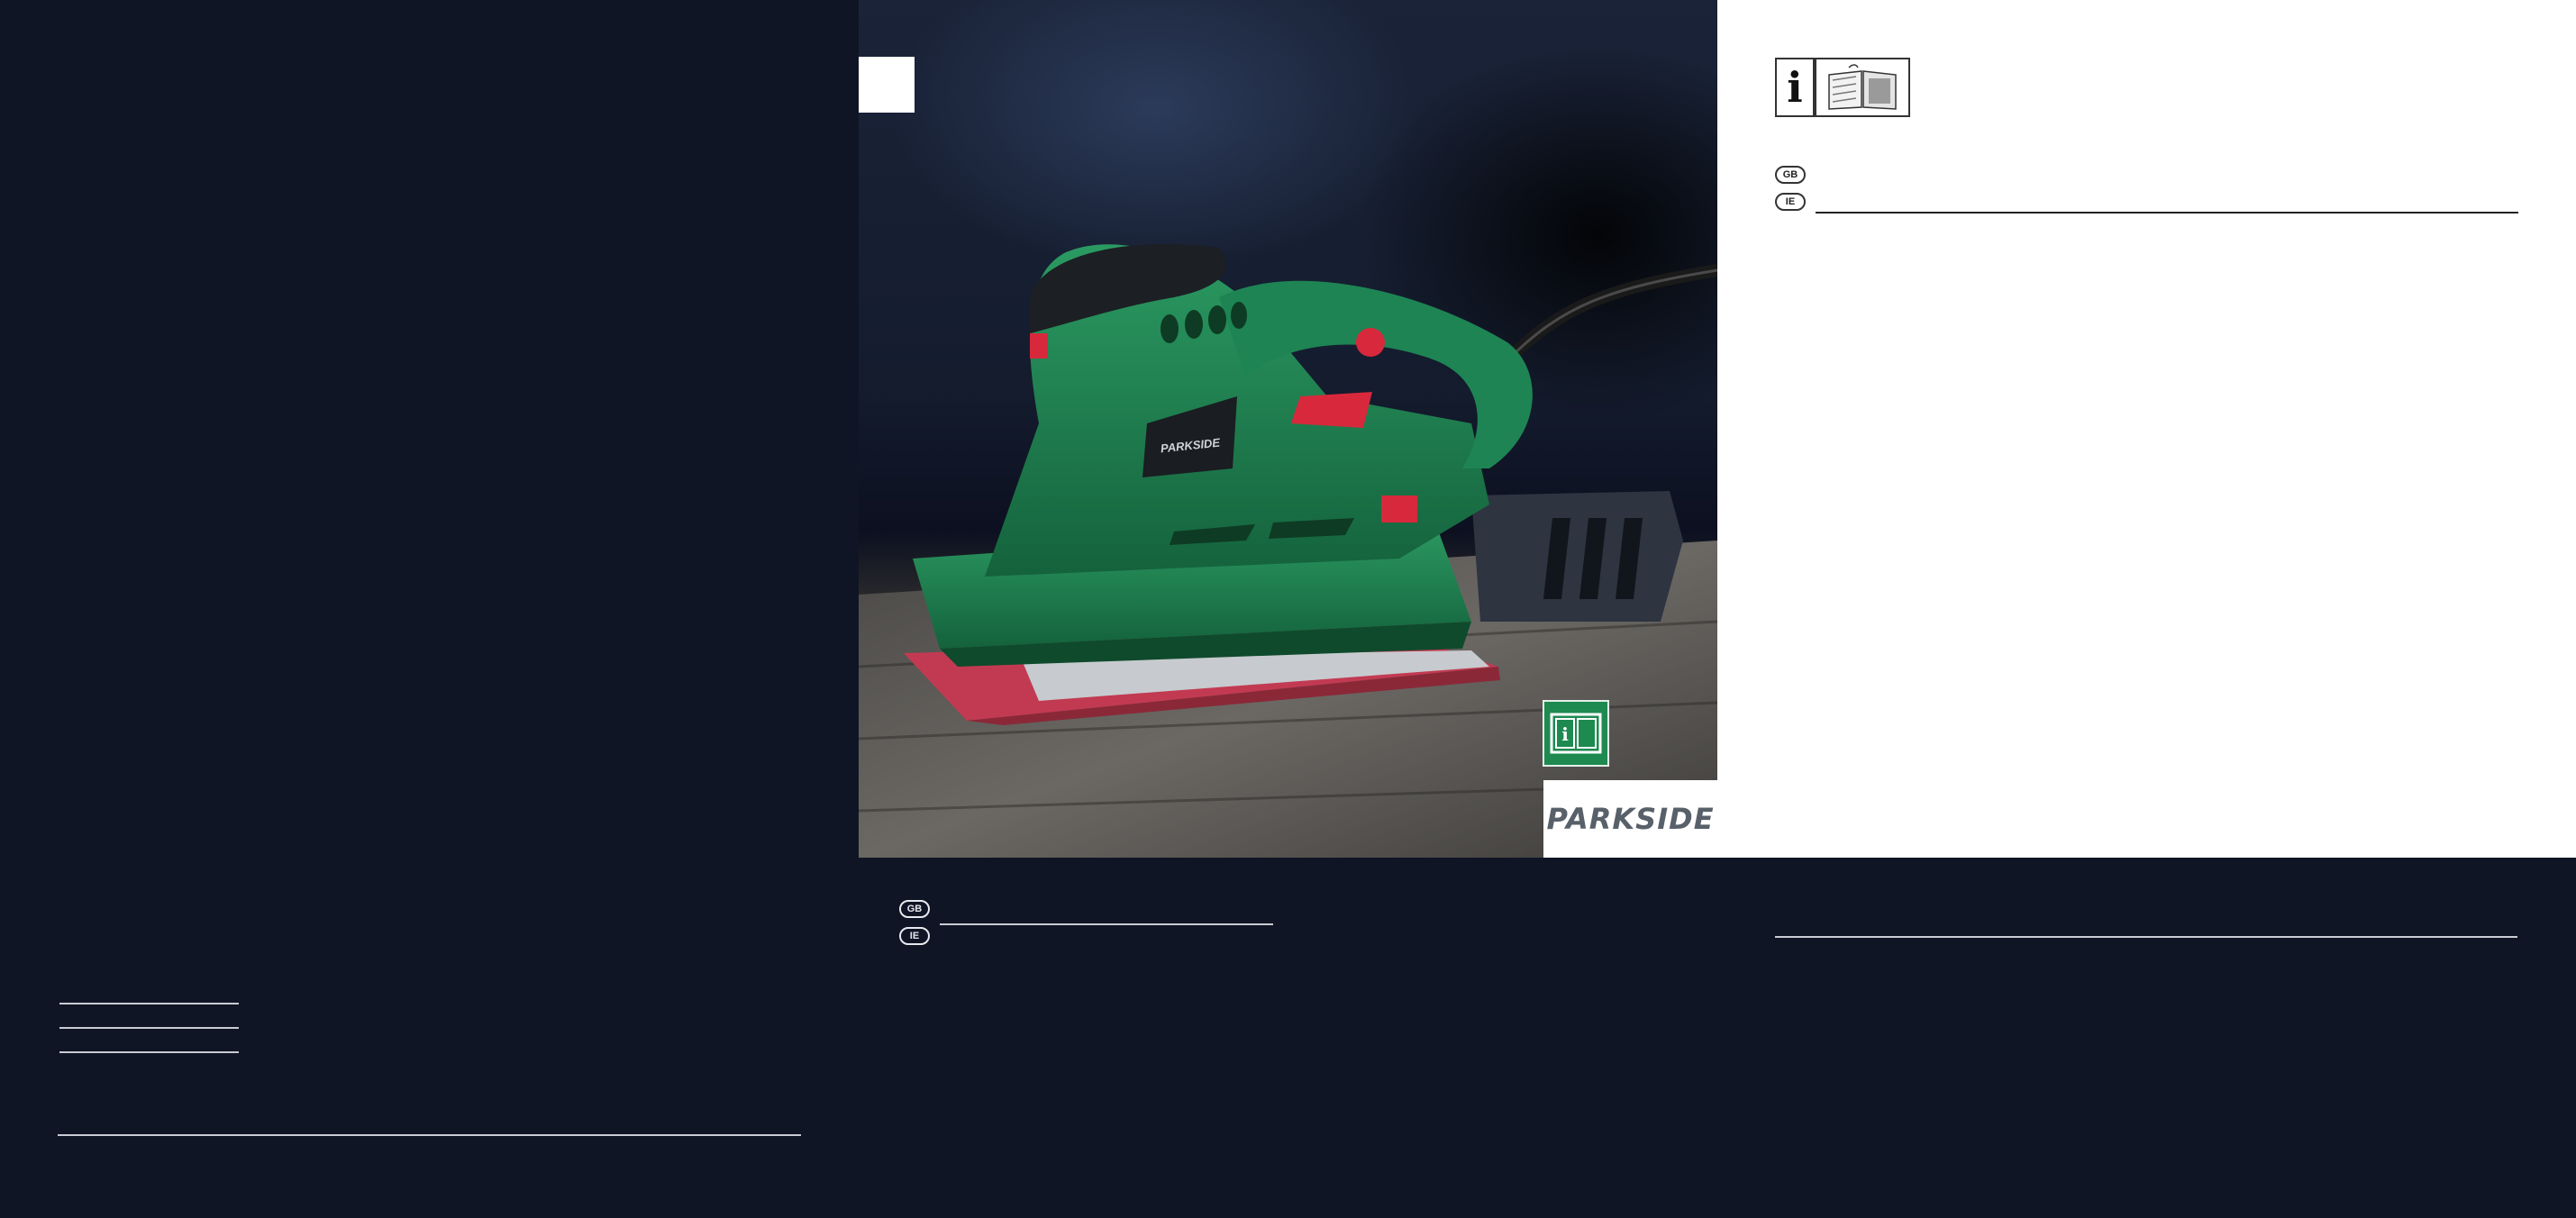  What do you see at coordinates (1565, 734) in the screenshot?
I see `svg-text: i` at bounding box center [1565, 734].